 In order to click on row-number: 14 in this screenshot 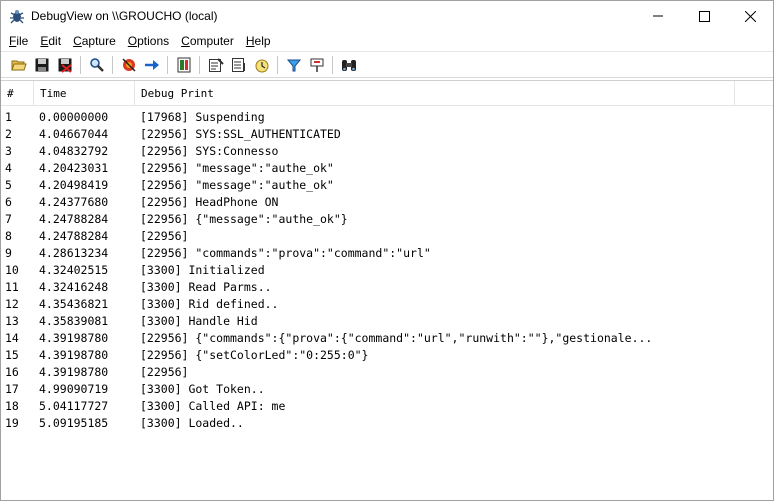, I will do `click(12, 338)`.